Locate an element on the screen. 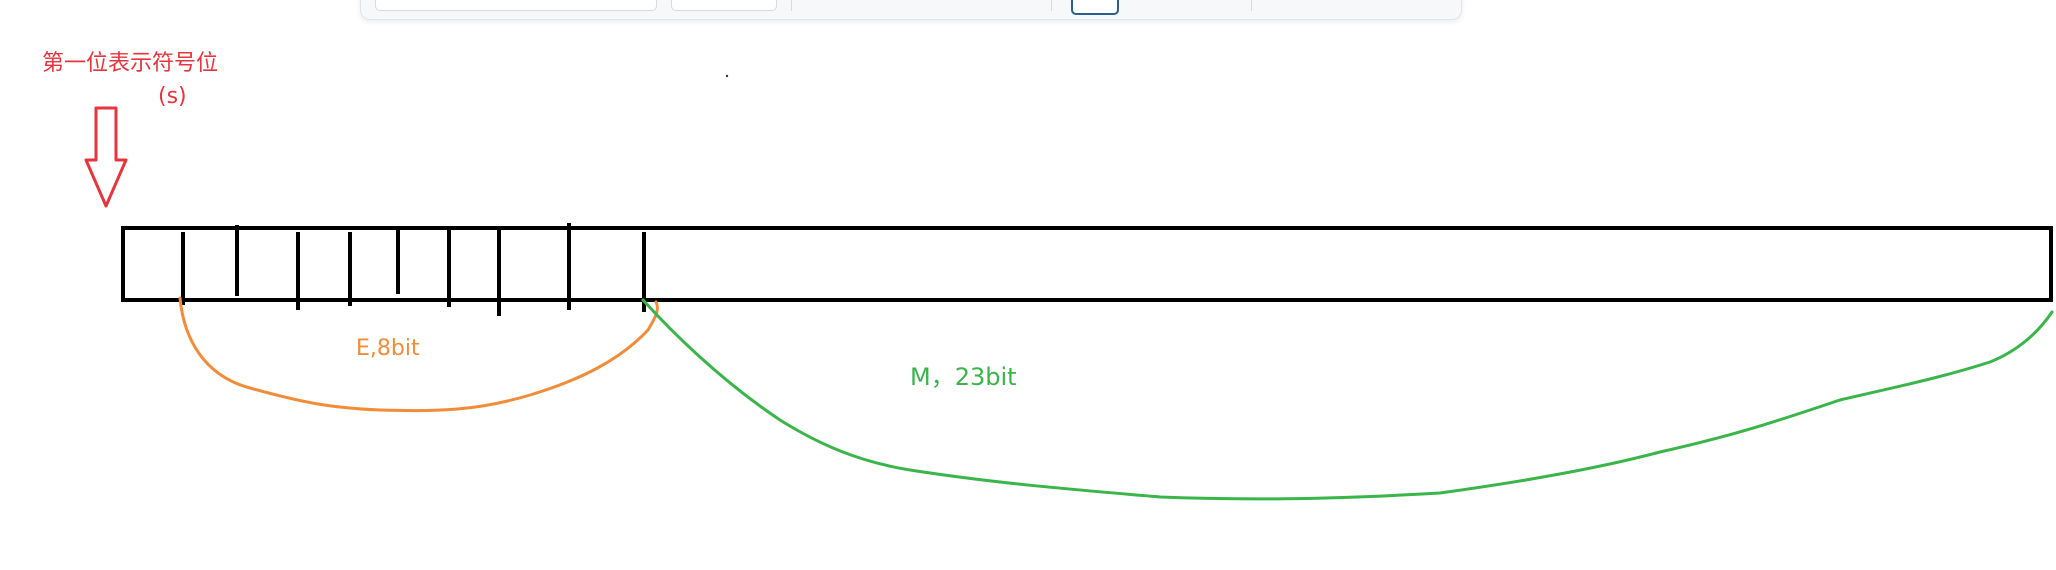 Image resolution: width=2056 pixels, height=570 pixels. stray-dot is located at coordinates (727, 76).